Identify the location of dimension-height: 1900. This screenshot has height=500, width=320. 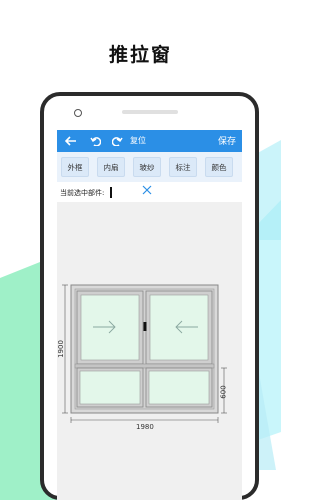
(61, 349).